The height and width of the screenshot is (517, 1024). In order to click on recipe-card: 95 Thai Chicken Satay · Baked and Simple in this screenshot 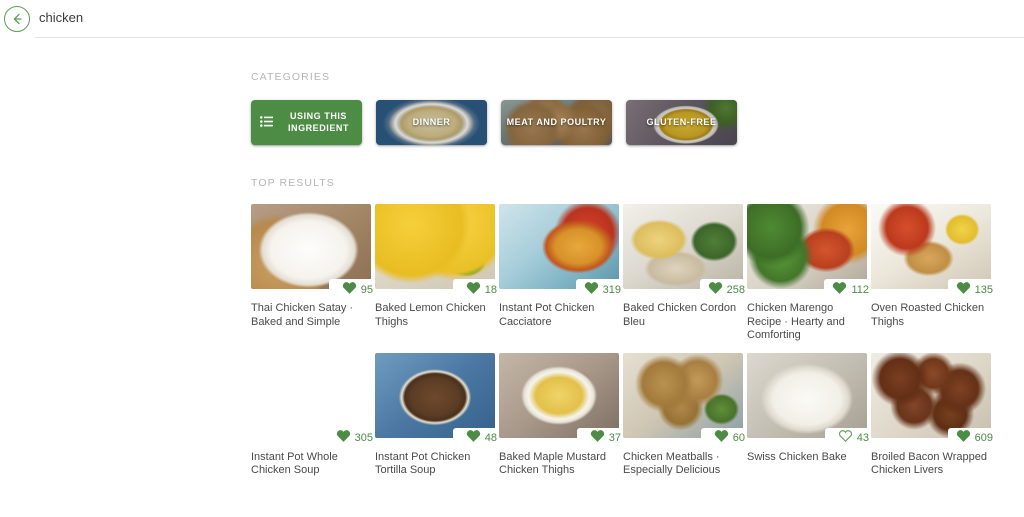, I will do `click(313, 273)`.